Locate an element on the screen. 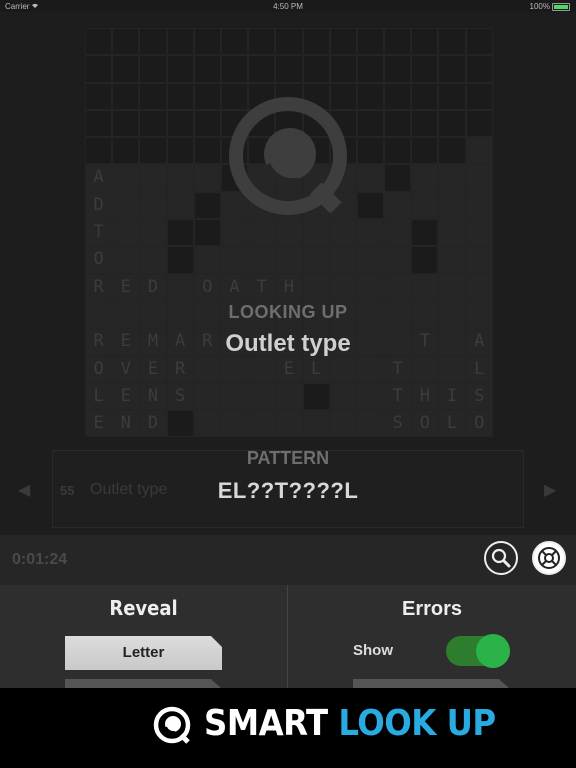 The width and height of the screenshot is (576, 768). grid-cell: H is located at coordinates (289, 287).